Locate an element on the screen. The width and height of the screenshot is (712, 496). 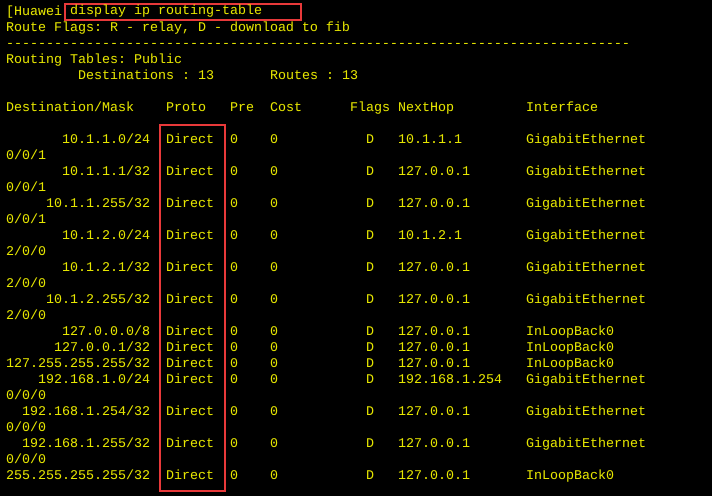
column-header: Interface is located at coordinates (562, 109).